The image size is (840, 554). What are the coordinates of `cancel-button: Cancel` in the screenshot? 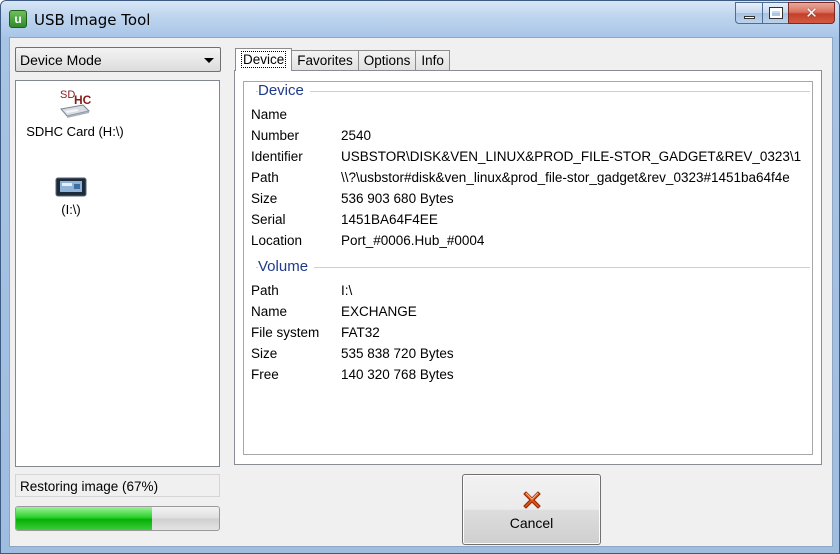 It's located at (531, 509).